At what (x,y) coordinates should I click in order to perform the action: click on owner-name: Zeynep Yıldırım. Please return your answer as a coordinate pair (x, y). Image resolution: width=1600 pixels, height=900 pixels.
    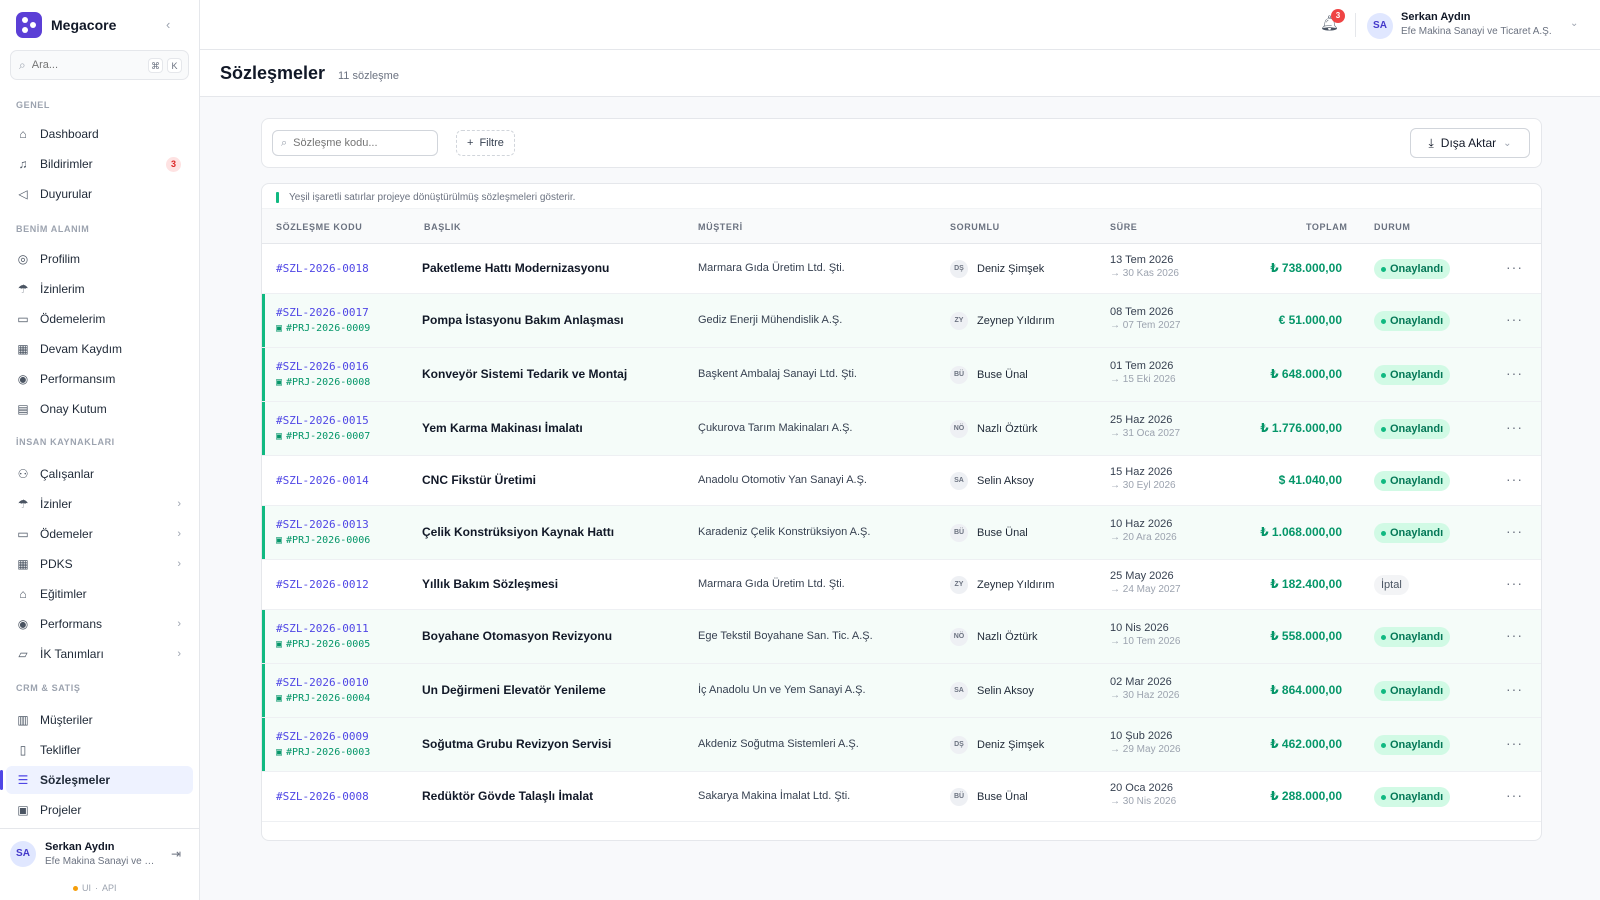
    Looking at the image, I should click on (1016, 585).